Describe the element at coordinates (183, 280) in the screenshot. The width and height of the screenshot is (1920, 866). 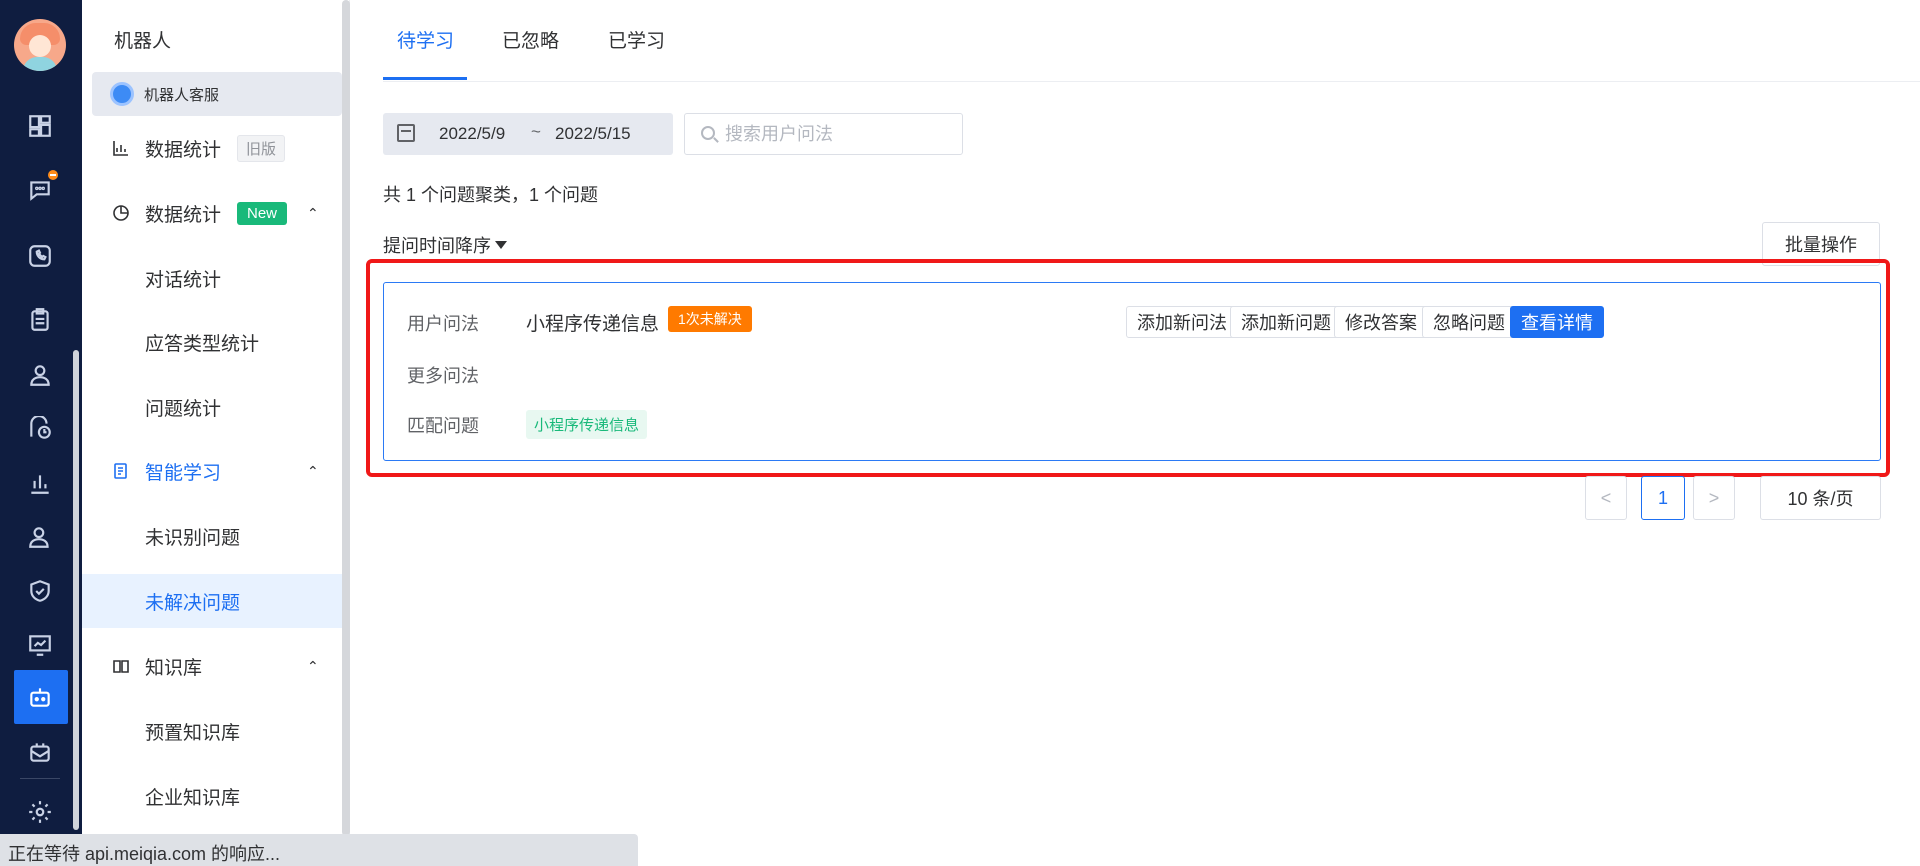
I see `menu-item-label: 对话统计` at that location.